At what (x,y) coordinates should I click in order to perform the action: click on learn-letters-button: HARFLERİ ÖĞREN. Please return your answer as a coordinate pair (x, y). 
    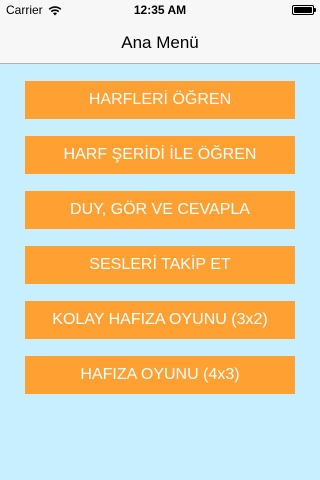
    Looking at the image, I should click on (160, 100).